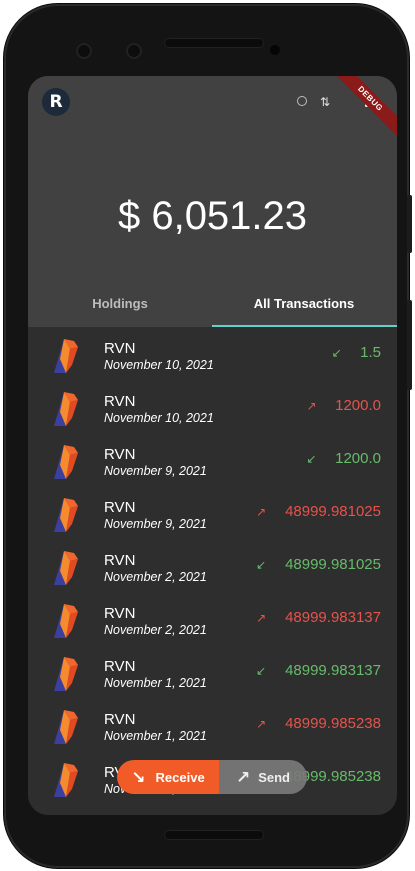 The image size is (415, 871). What do you see at coordinates (214, 43) in the screenshot?
I see `earpiece-speaker` at bounding box center [214, 43].